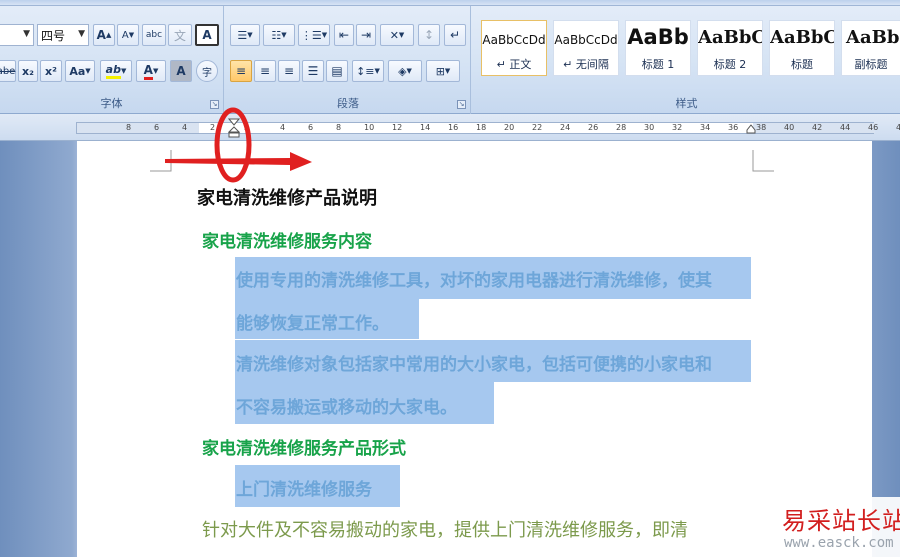  What do you see at coordinates (287, 197) in the screenshot?
I see `document-title: 家电清洗维修产品说明` at bounding box center [287, 197].